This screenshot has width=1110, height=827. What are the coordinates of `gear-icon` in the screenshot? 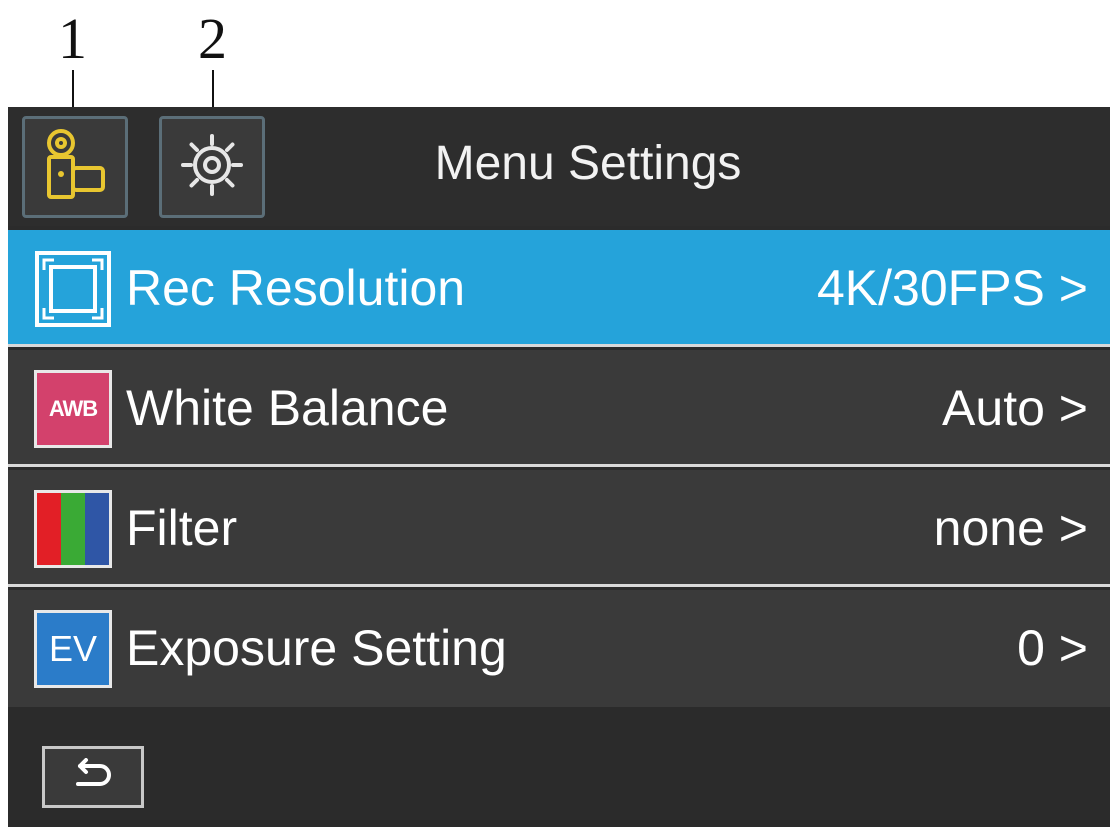 It's located at (212, 167).